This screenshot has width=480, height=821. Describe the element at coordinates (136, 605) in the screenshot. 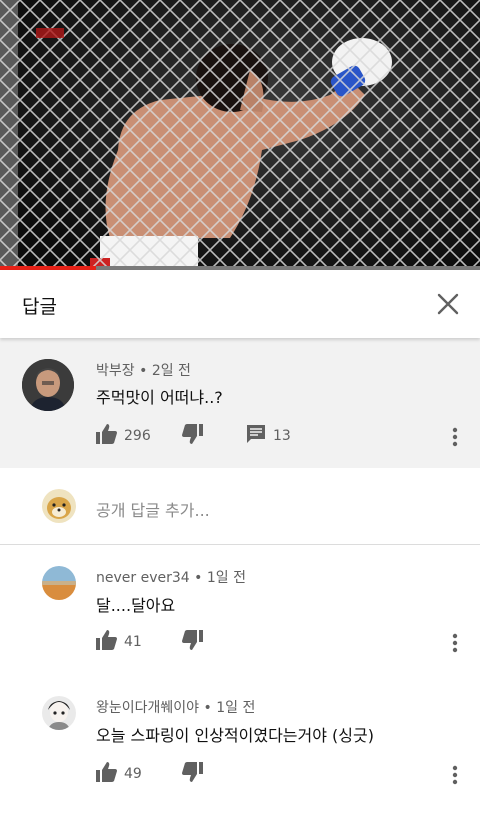

I see `comment-text: 달....달아요` at that location.